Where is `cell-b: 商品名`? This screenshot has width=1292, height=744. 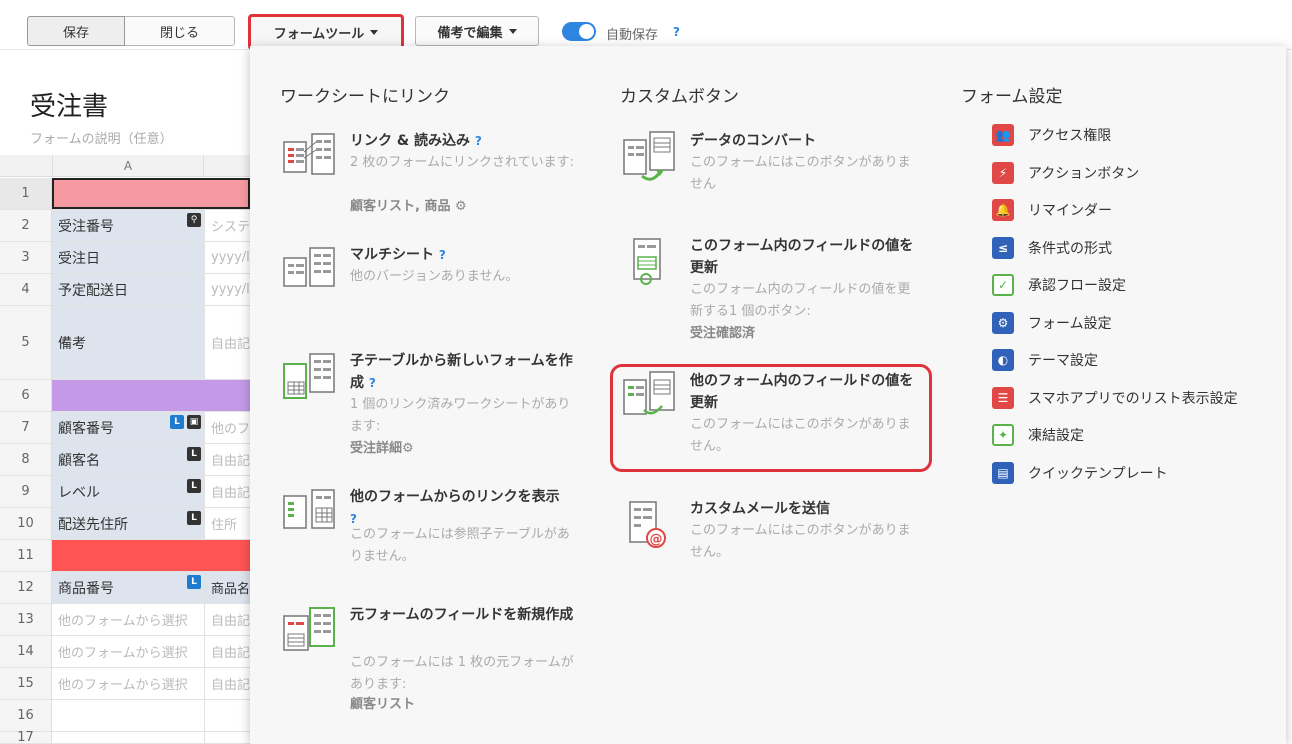 cell-b: 商品名 is located at coordinates (227, 587).